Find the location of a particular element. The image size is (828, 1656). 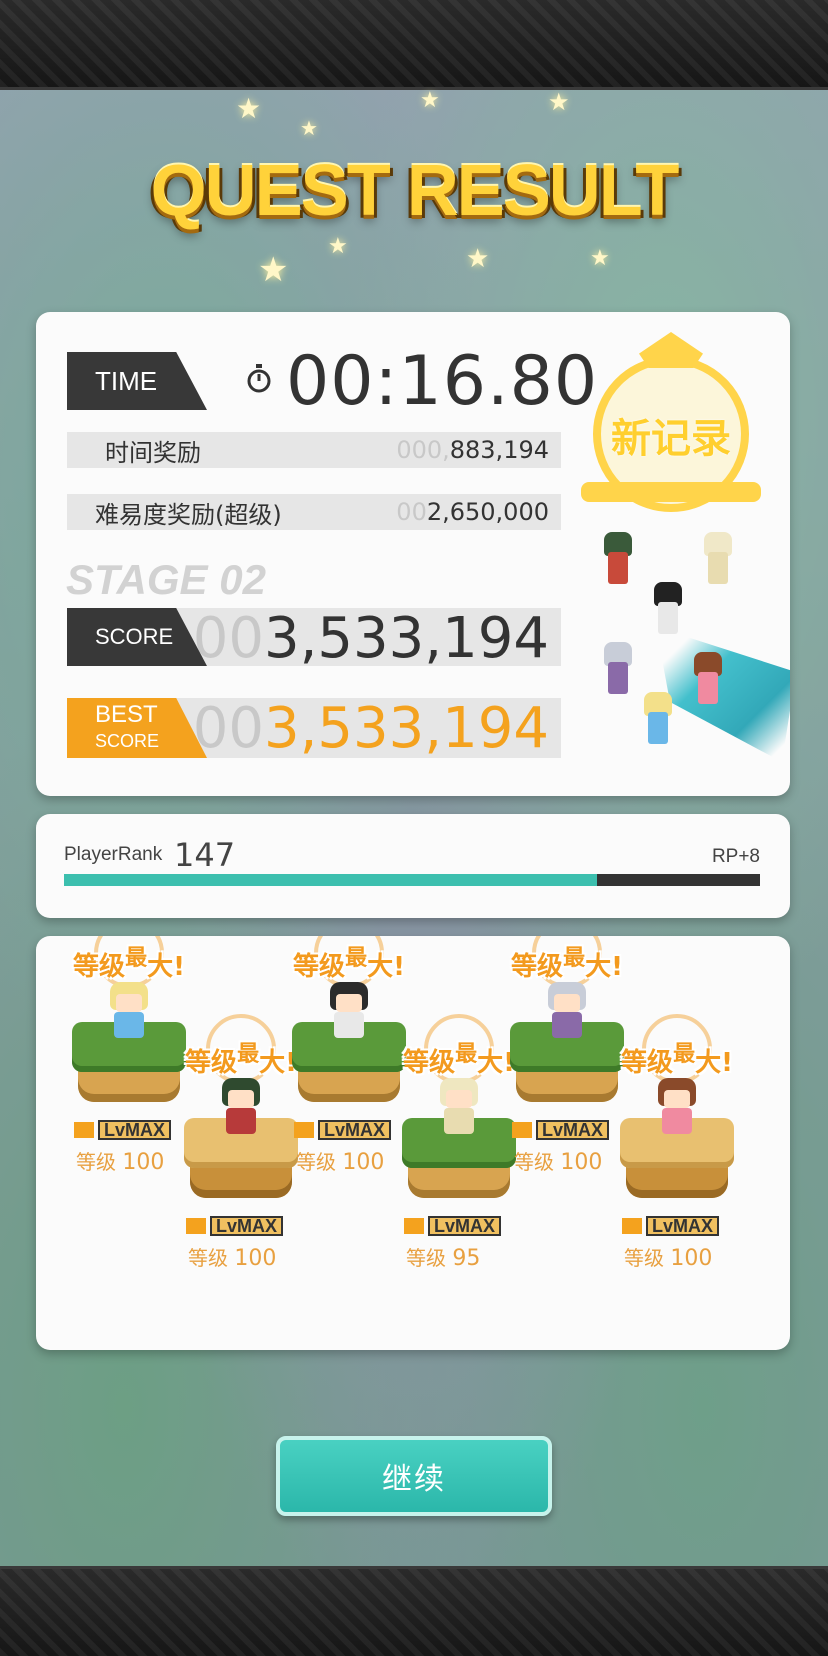

player-rank-card: PlayerRank 147 RP+8 is located at coordinates (413, 866).